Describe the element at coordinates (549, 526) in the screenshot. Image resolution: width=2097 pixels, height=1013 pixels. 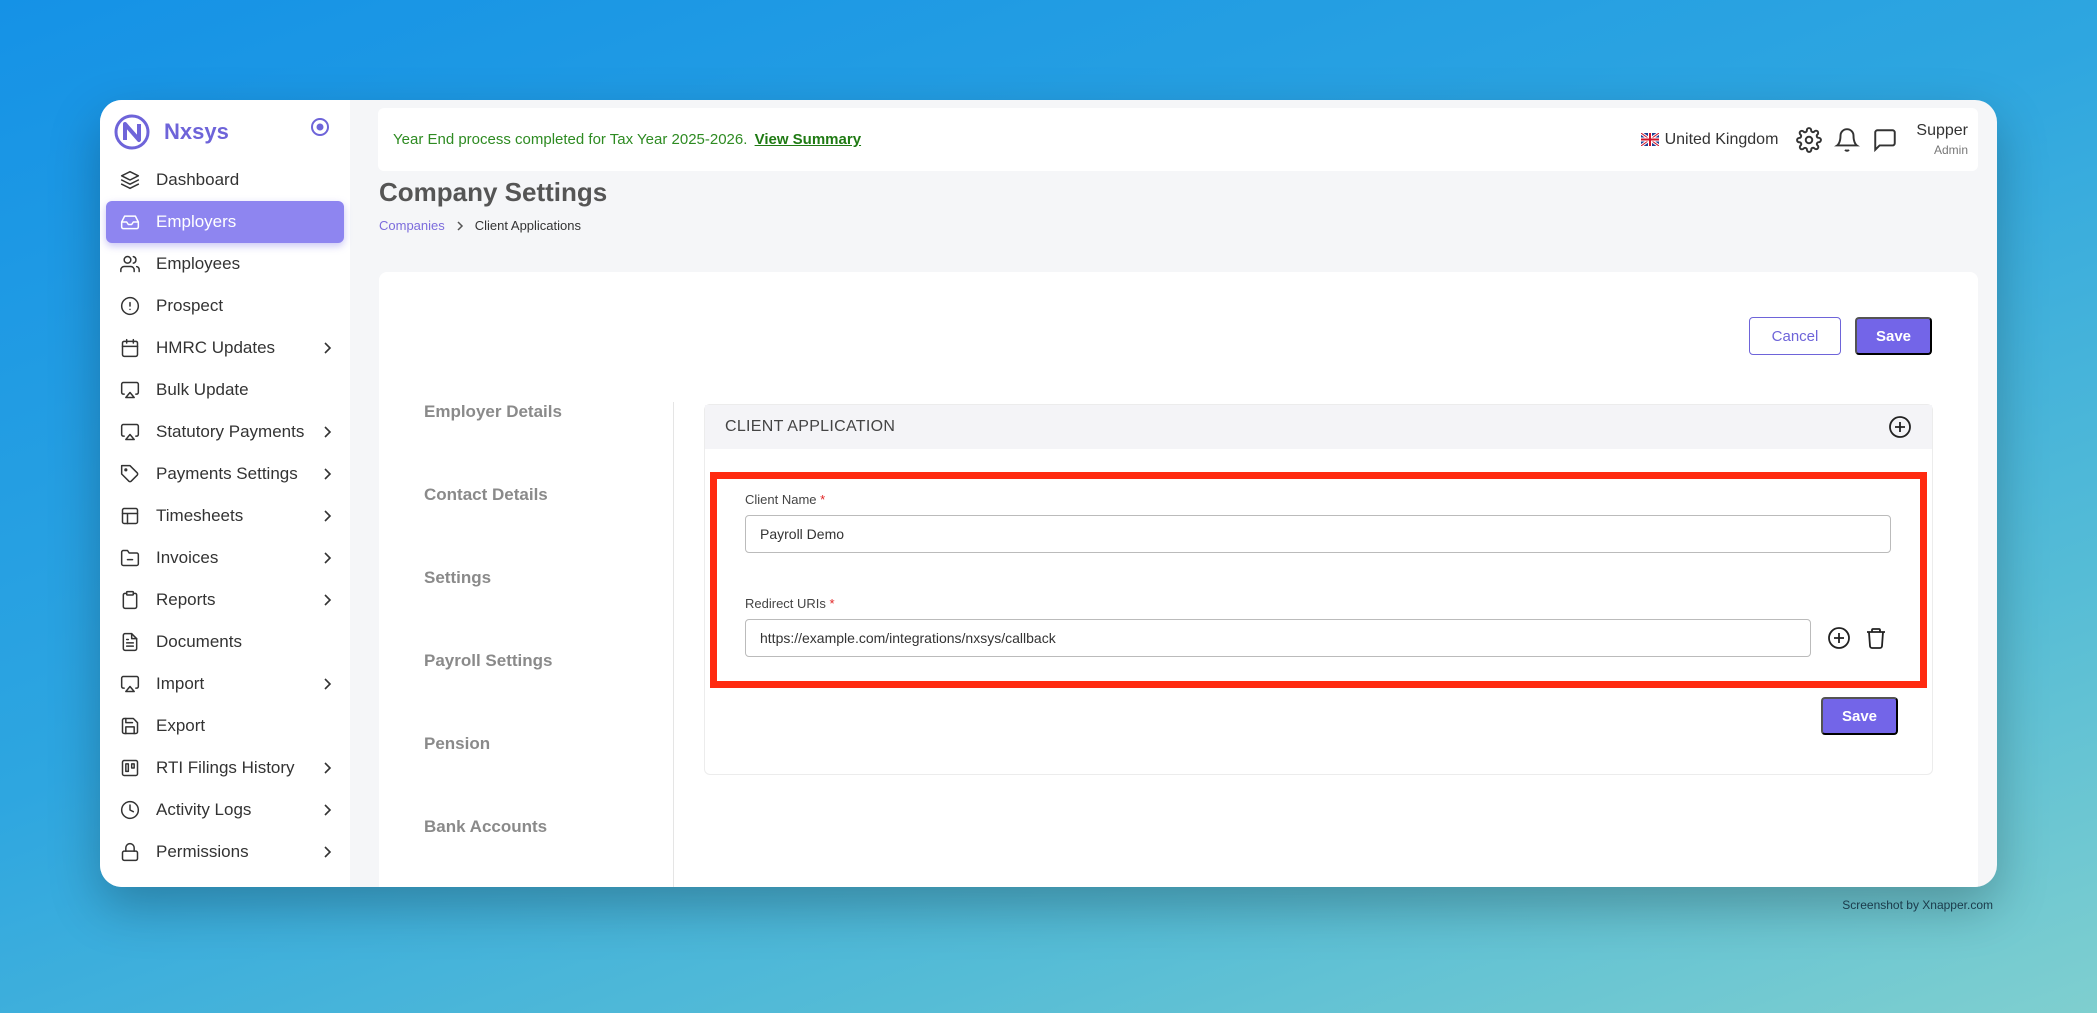
I see `section-contact-details: Contact Details` at that location.